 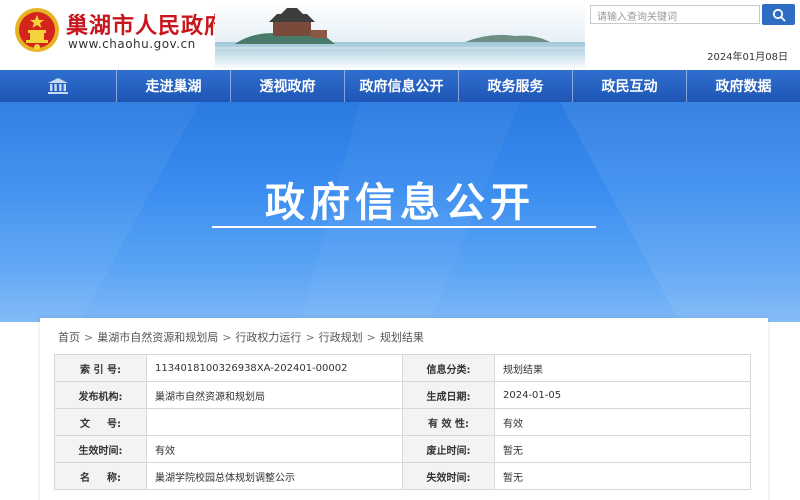 What do you see at coordinates (100, 368) in the screenshot?
I see `index-number-label: 索 引 号:` at bounding box center [100, 368].